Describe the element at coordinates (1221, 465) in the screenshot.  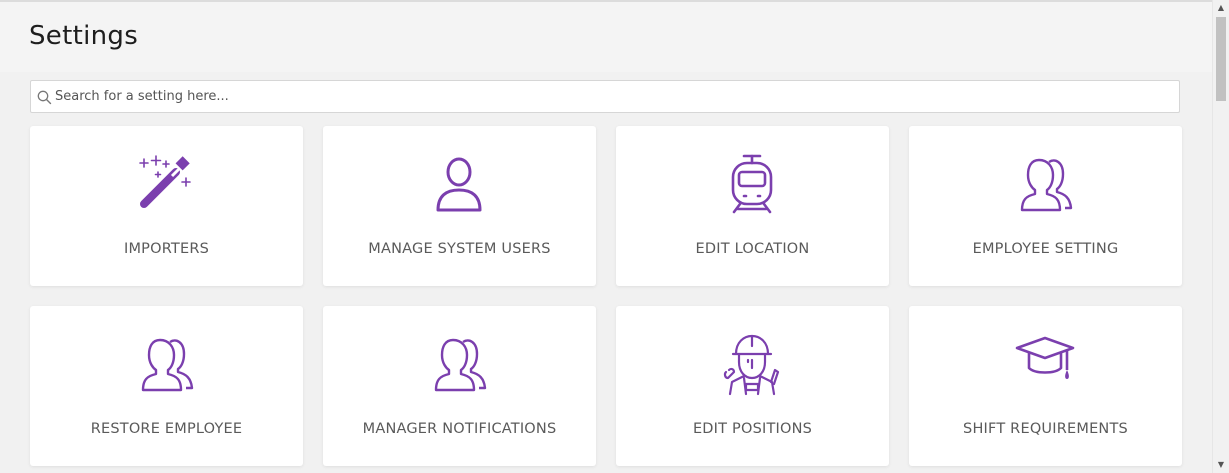
I see `scroll-down-arrow-icon: ▼` at that location.